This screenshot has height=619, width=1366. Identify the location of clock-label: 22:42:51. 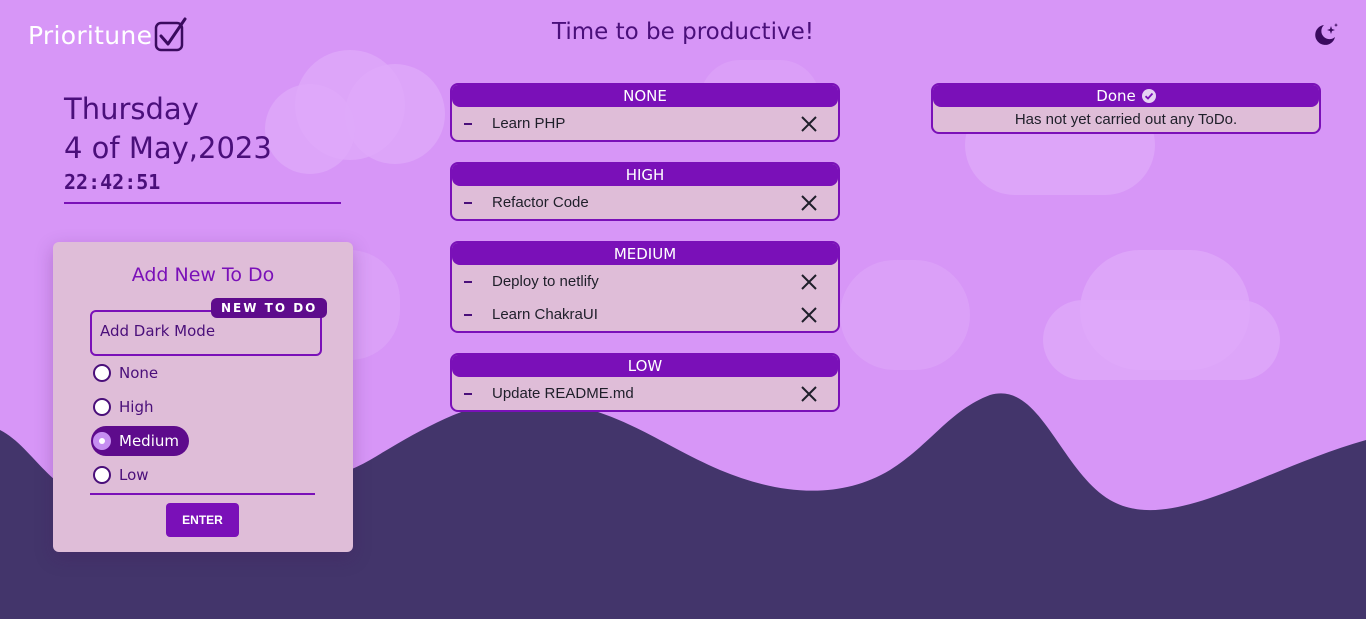
(112, 182).